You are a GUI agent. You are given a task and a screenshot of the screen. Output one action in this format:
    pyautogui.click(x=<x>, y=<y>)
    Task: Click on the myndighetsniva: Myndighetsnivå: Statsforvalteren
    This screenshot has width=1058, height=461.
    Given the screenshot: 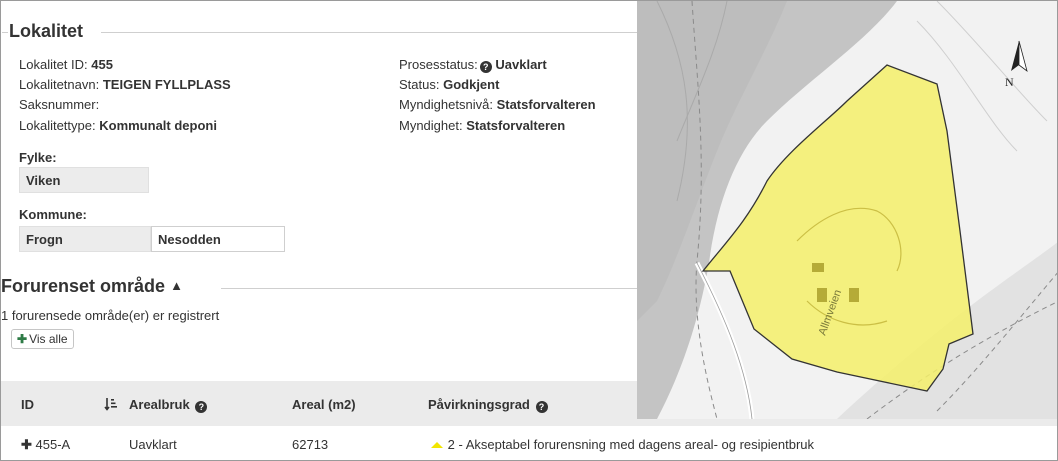 What is the action you would take?
    pyautogui.click(x=497, y=104)
    